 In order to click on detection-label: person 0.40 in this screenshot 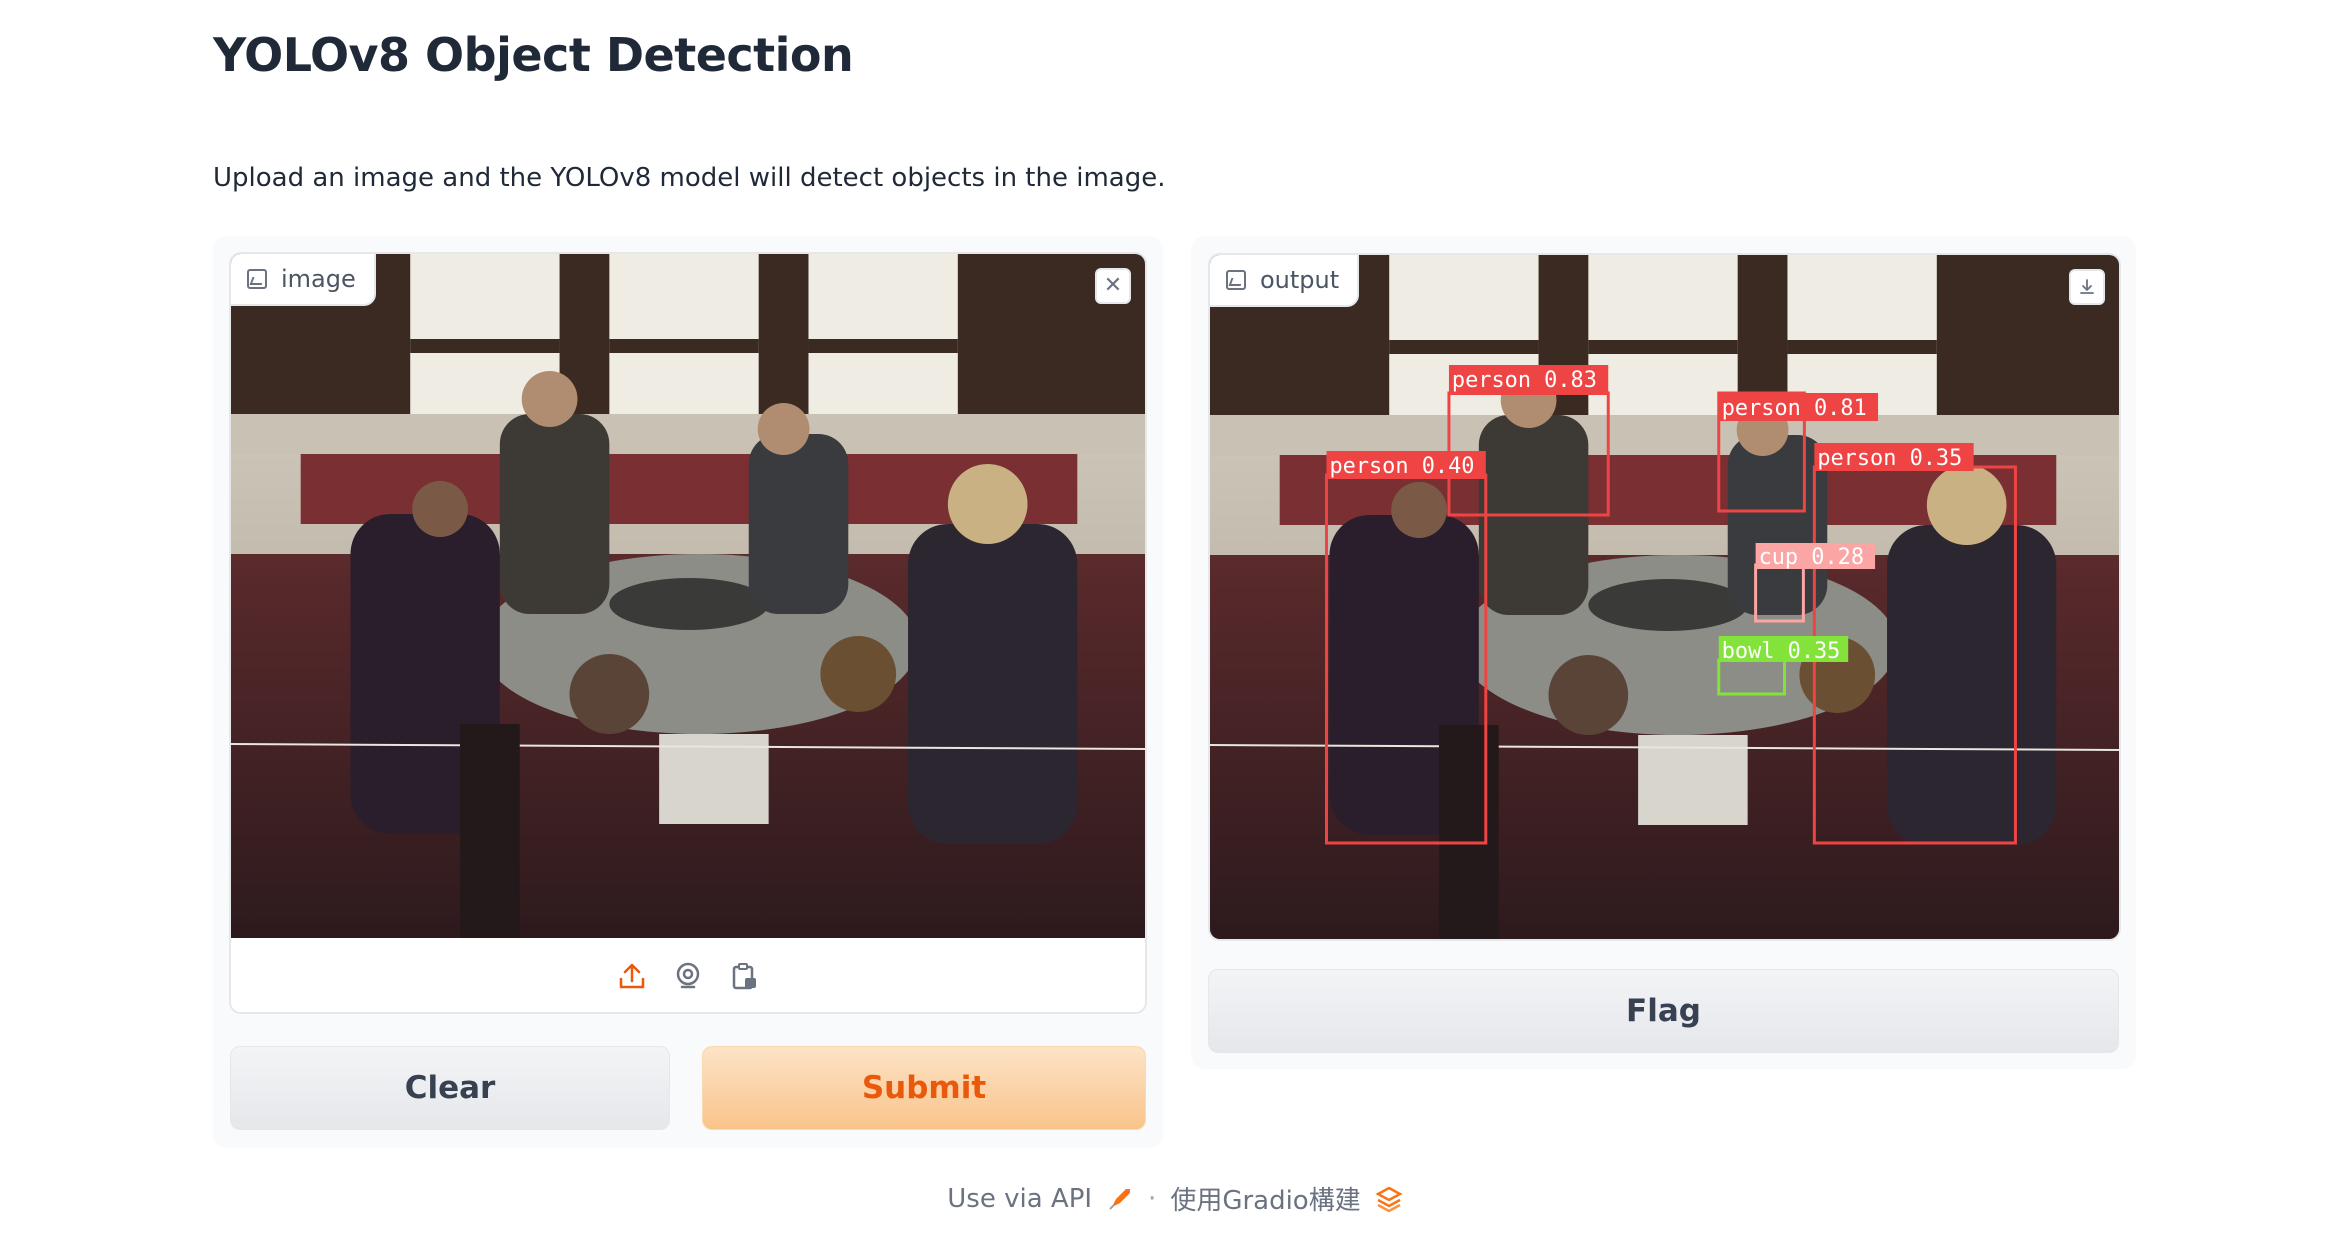, I will do `click(1401, 466)`.